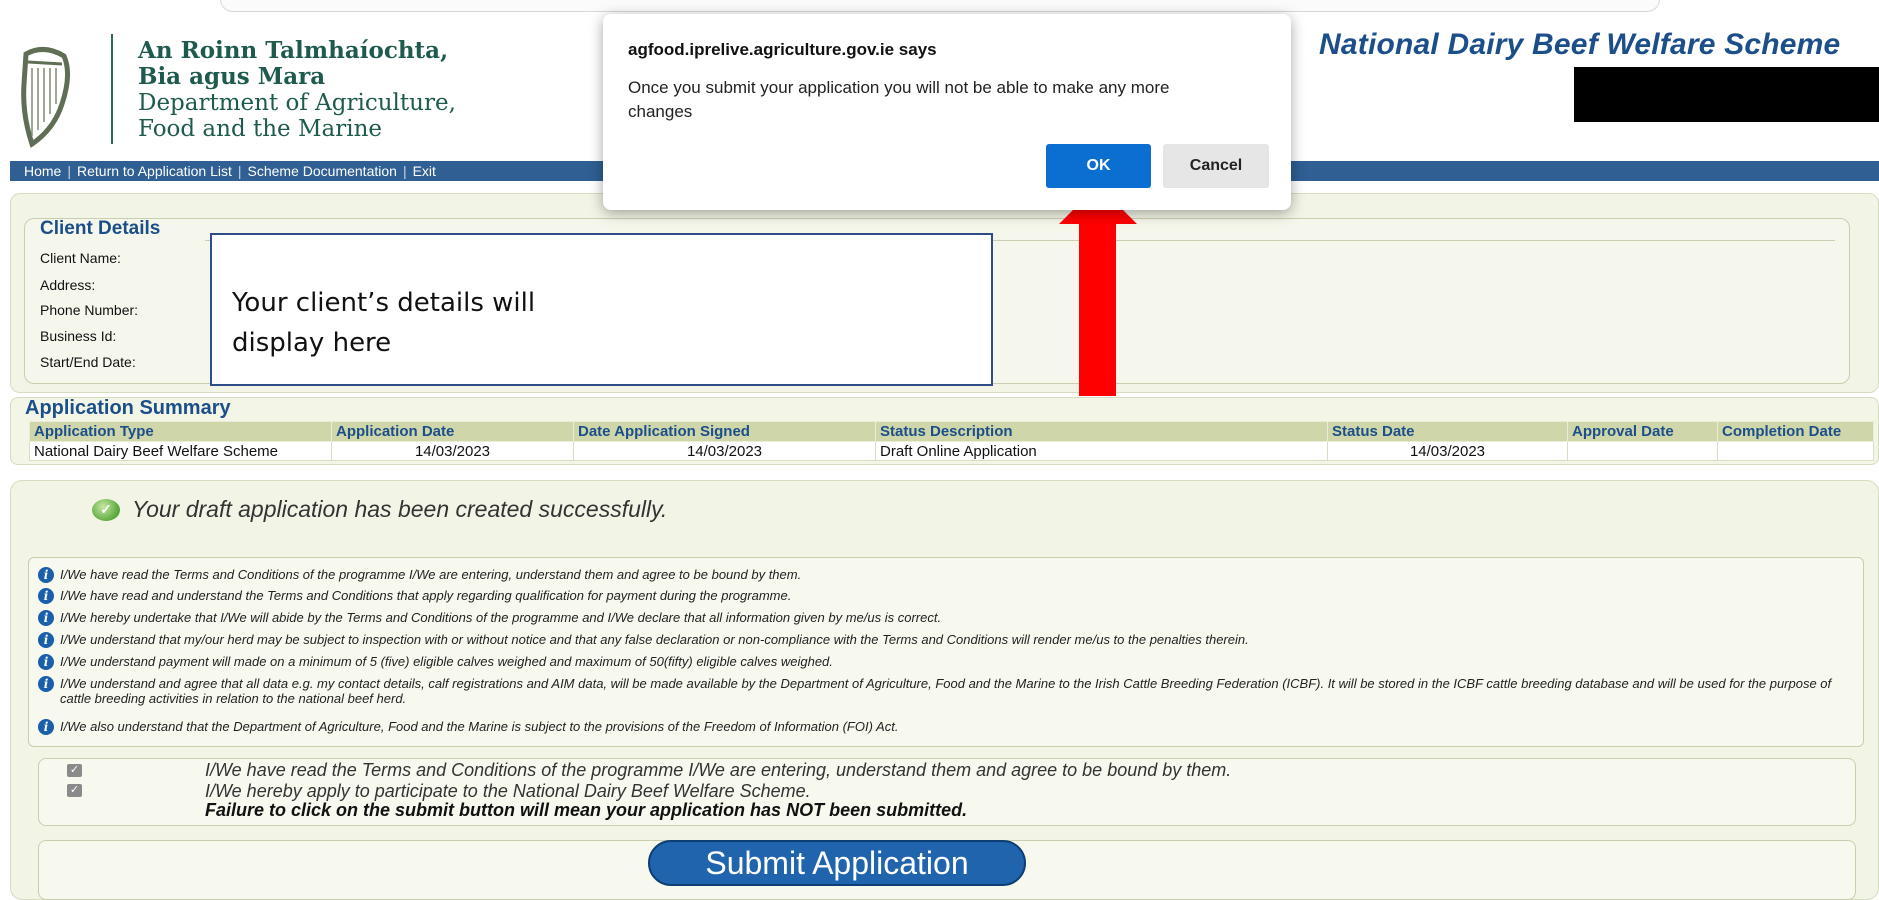  What do you see at coordinates (78, 336) in the screenshot?
I see `business-id-label: Business Id:` at bounding box center [78, 336].